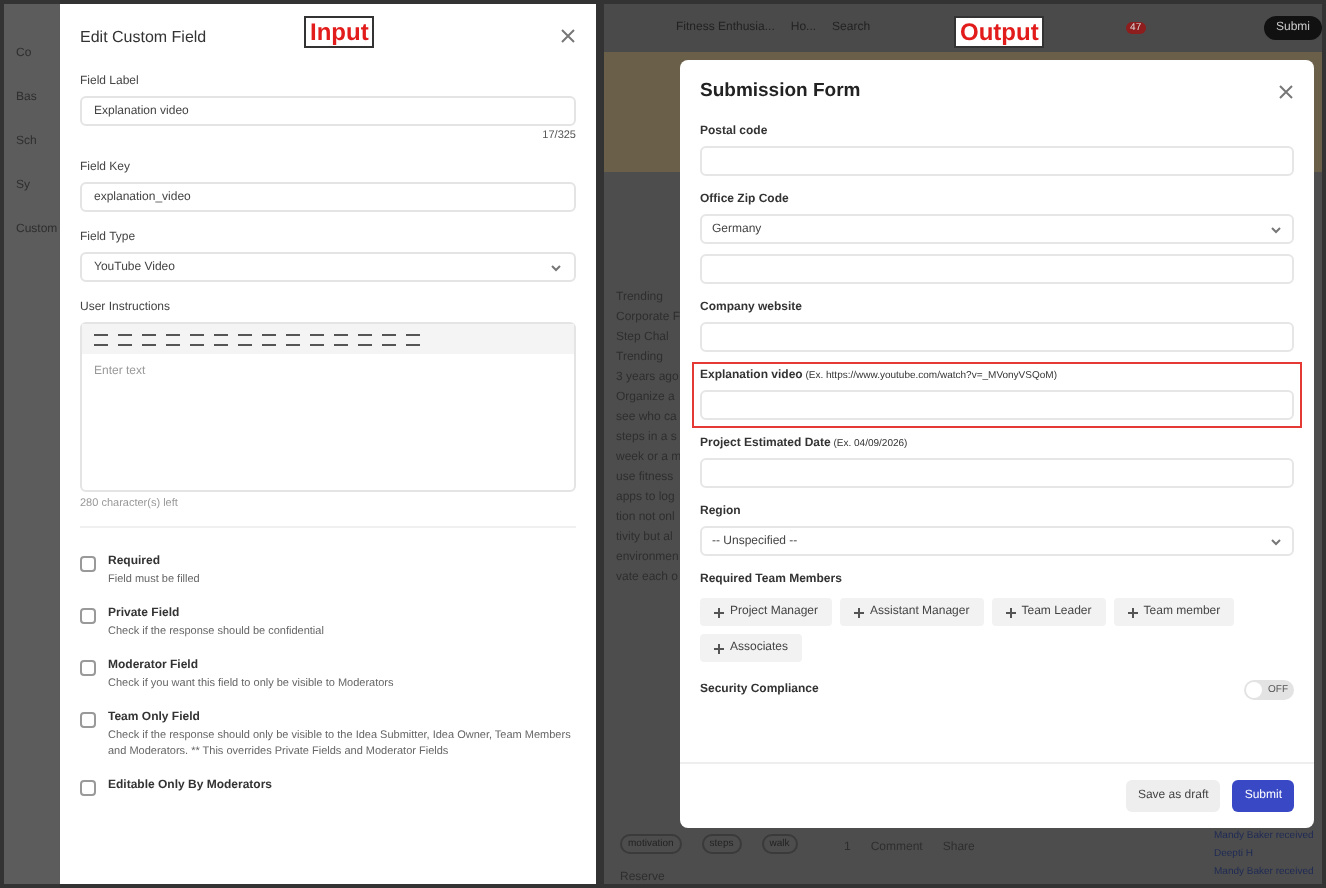 The image size is (1326, 888). Describe the element at coordinates (999, 32) in the screenshot. I see `annotation-label: Output` at that location.